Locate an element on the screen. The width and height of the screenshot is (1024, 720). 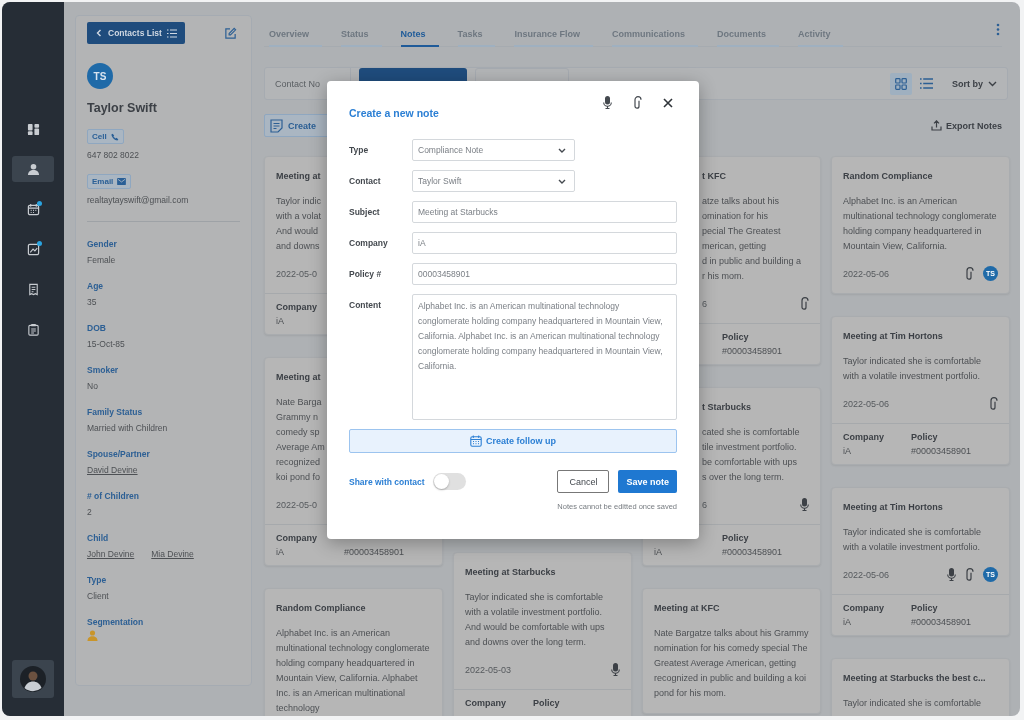
field-value: No is located at coordinates (92, 386).